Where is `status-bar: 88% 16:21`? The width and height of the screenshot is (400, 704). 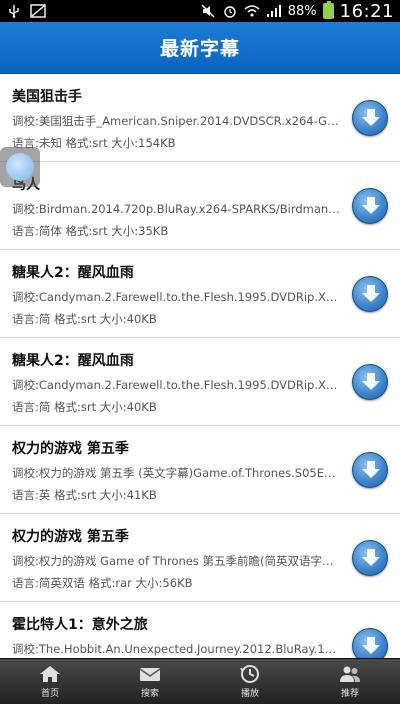
status-bar: 88% 16:21 is located at coordinates (200, 11).